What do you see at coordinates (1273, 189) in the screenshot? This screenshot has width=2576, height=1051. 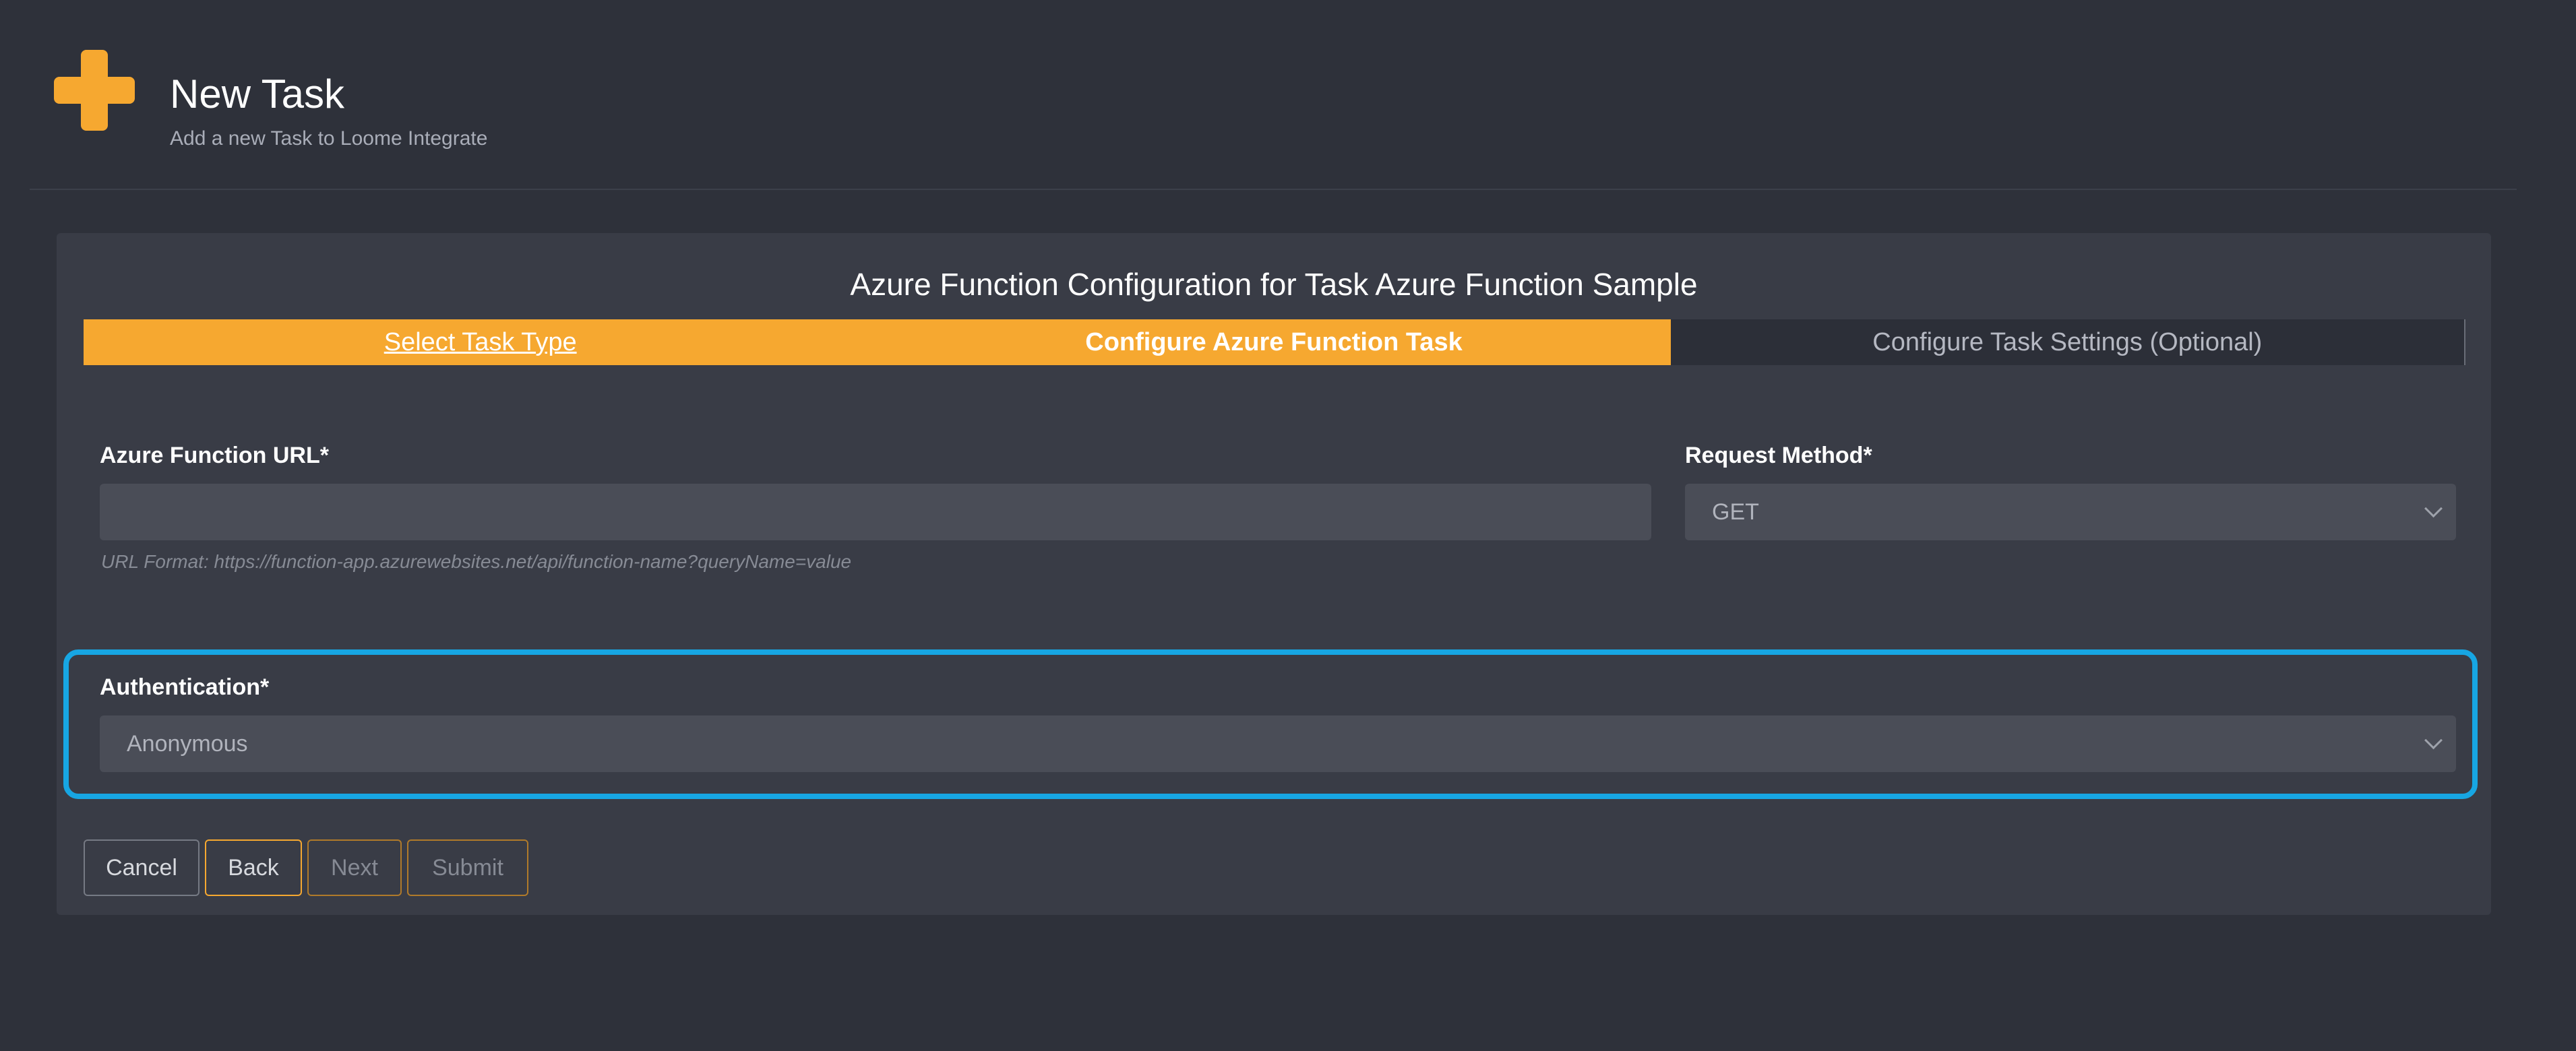 I see `header-divider` at bounding box center [1273, 189].